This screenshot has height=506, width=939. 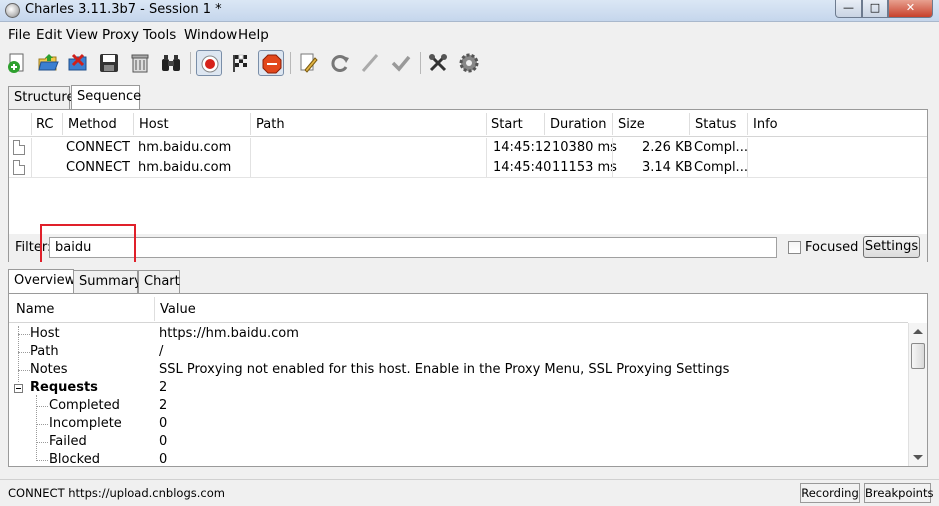 I want to click on scroll-thumb, so click(x=918, y=356).